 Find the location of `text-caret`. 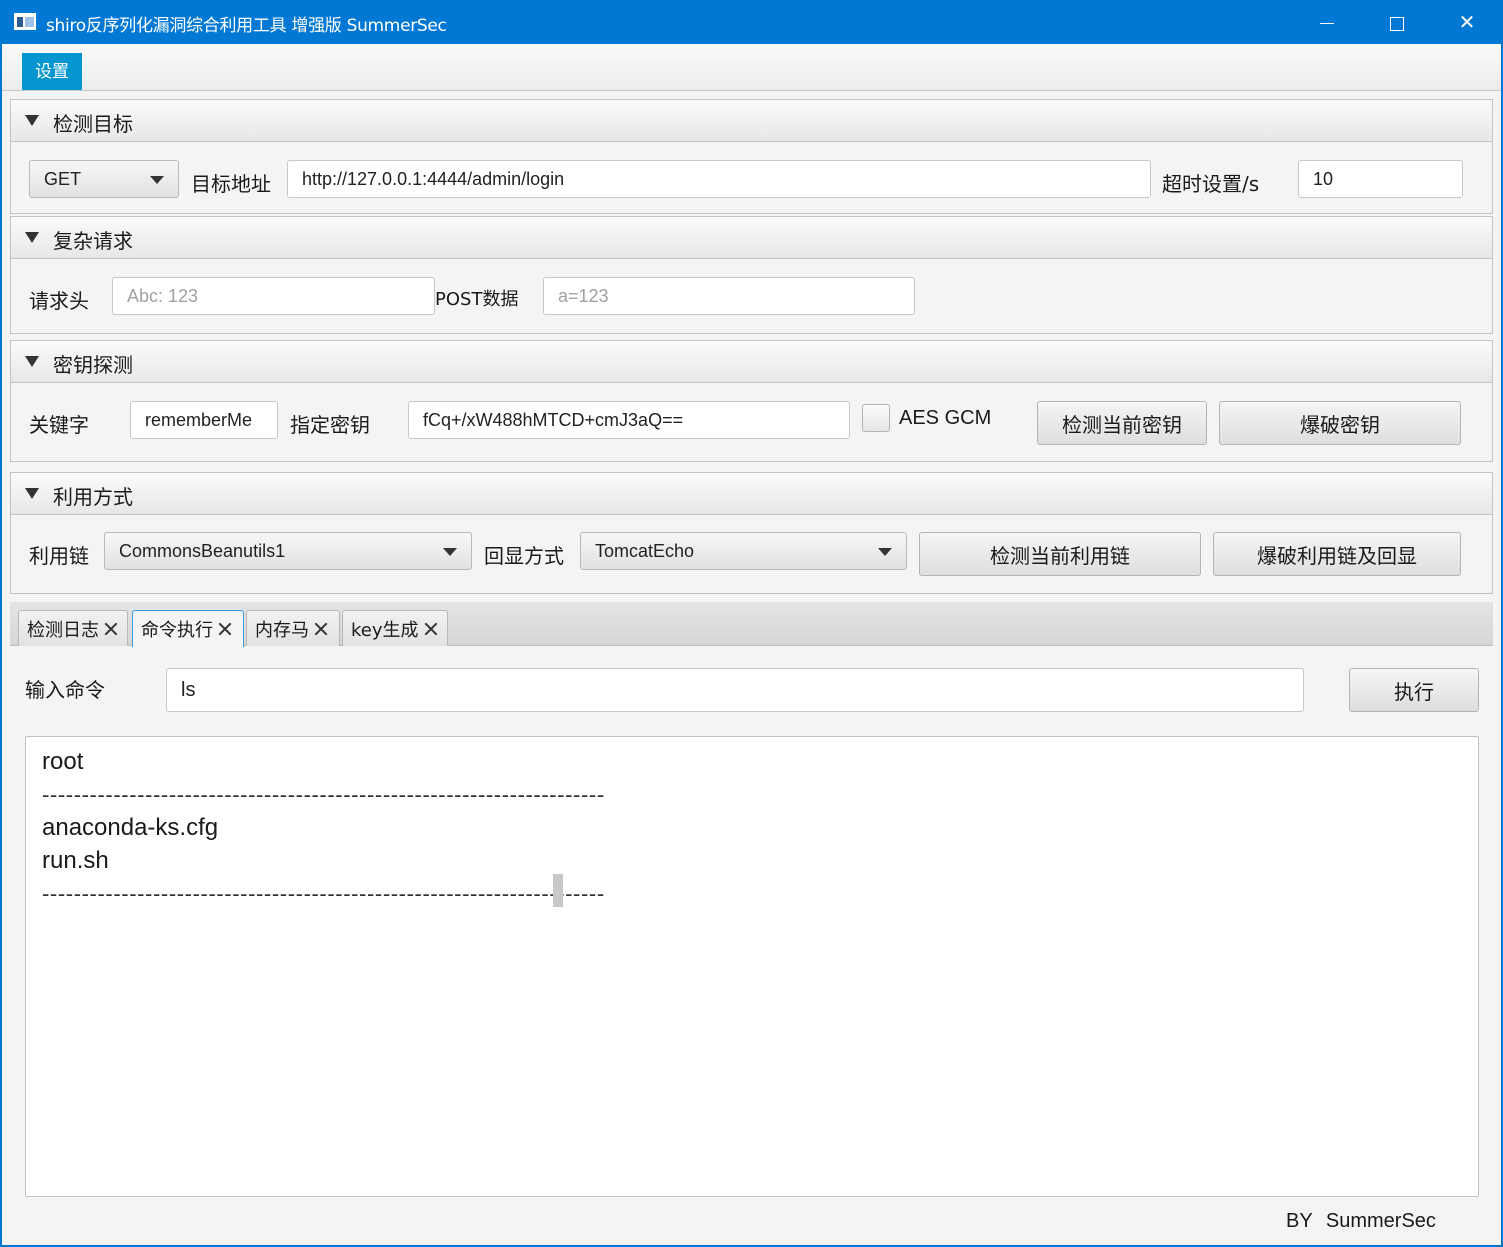

text-caret is located at coordinates (558, 890).